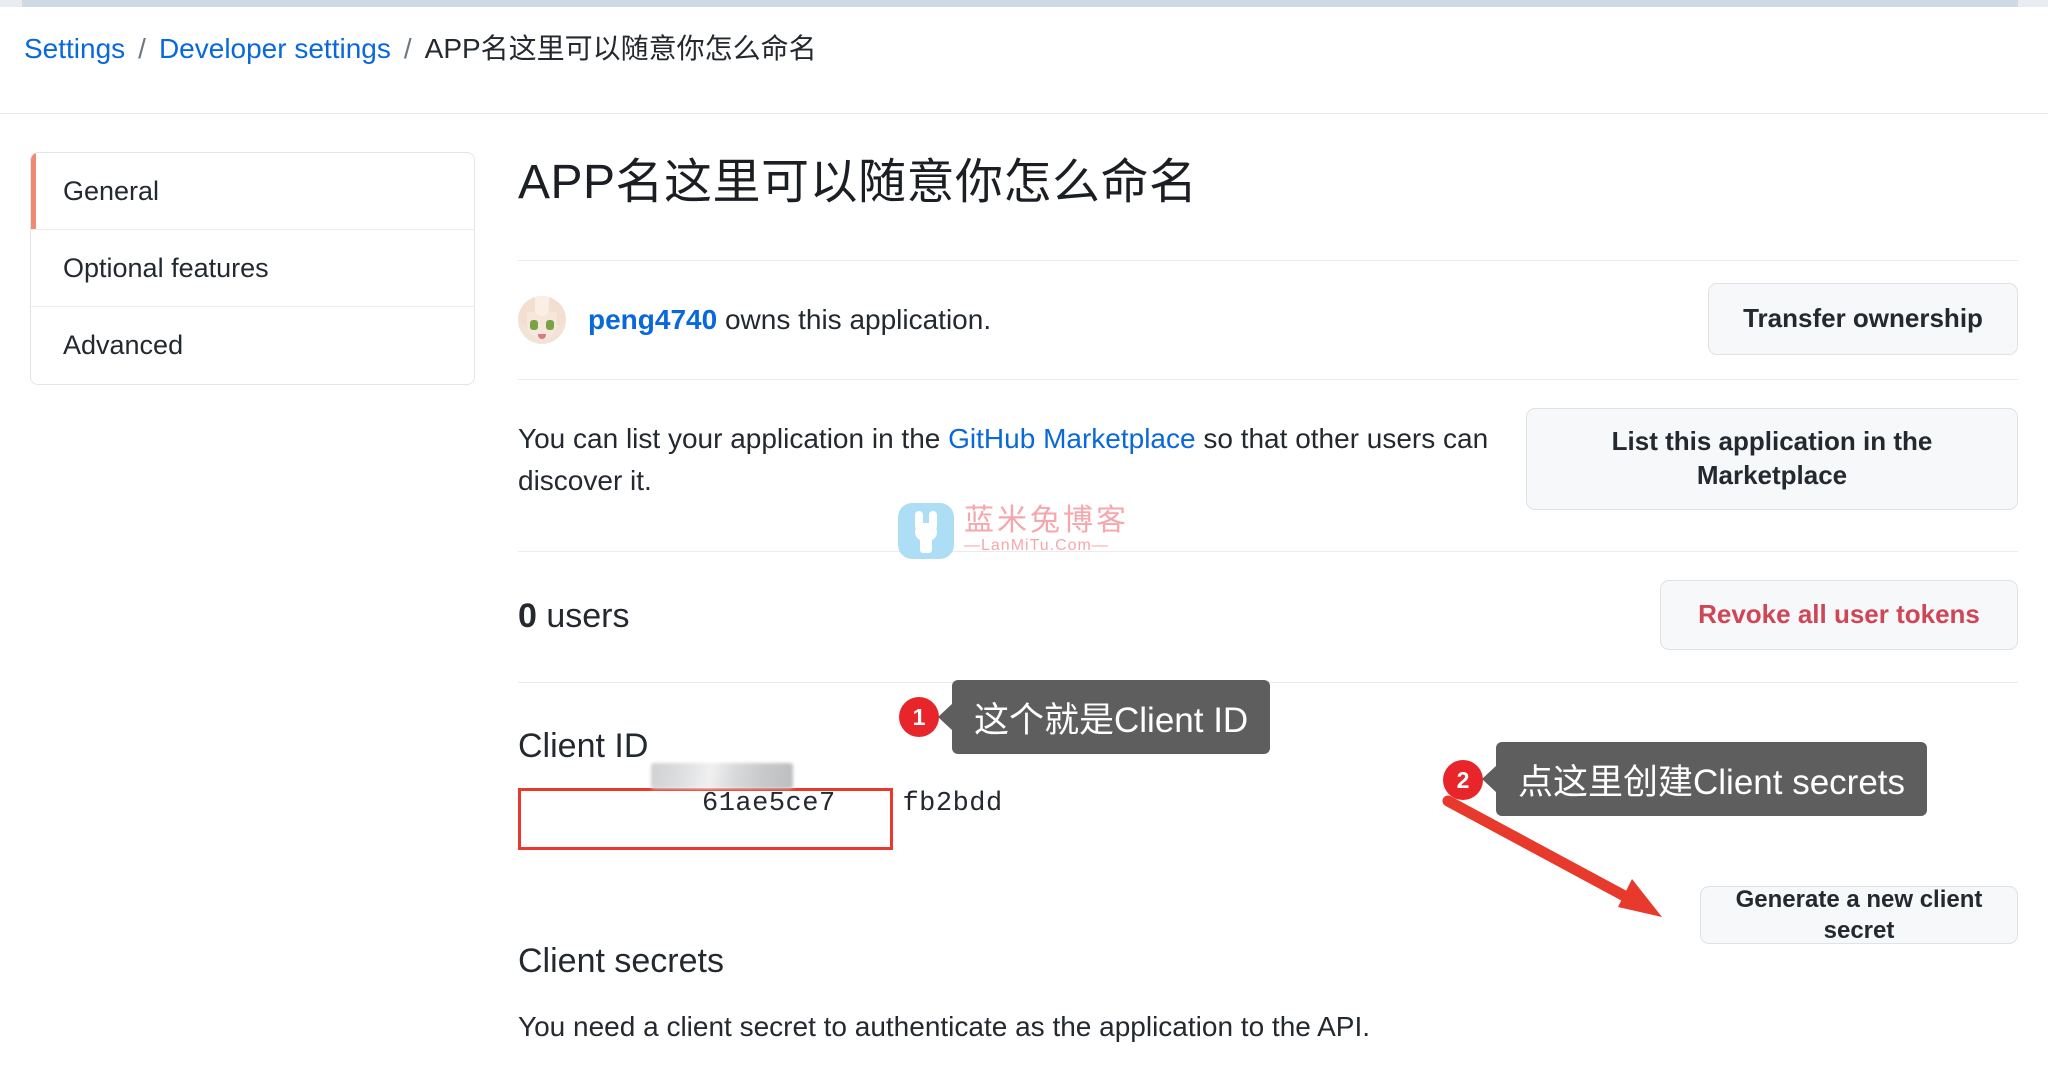  I want to click on client-id-highlight-box: 61ae5ce7 fb2bdd, so click(760, 806).